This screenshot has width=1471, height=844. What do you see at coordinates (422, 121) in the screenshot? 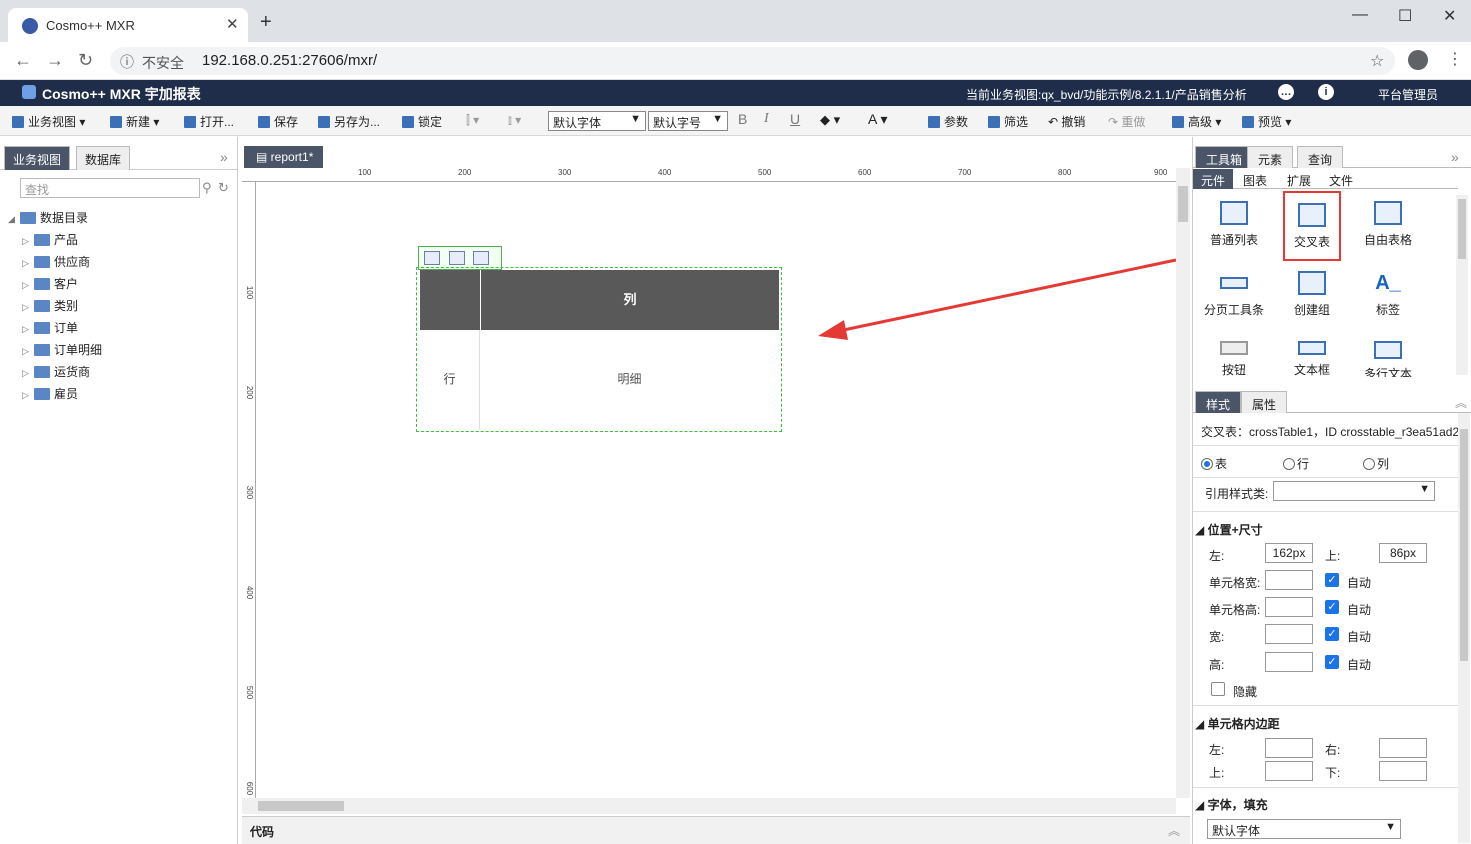
I see `lock-button: 锁定` at bounding box center [422, 121].